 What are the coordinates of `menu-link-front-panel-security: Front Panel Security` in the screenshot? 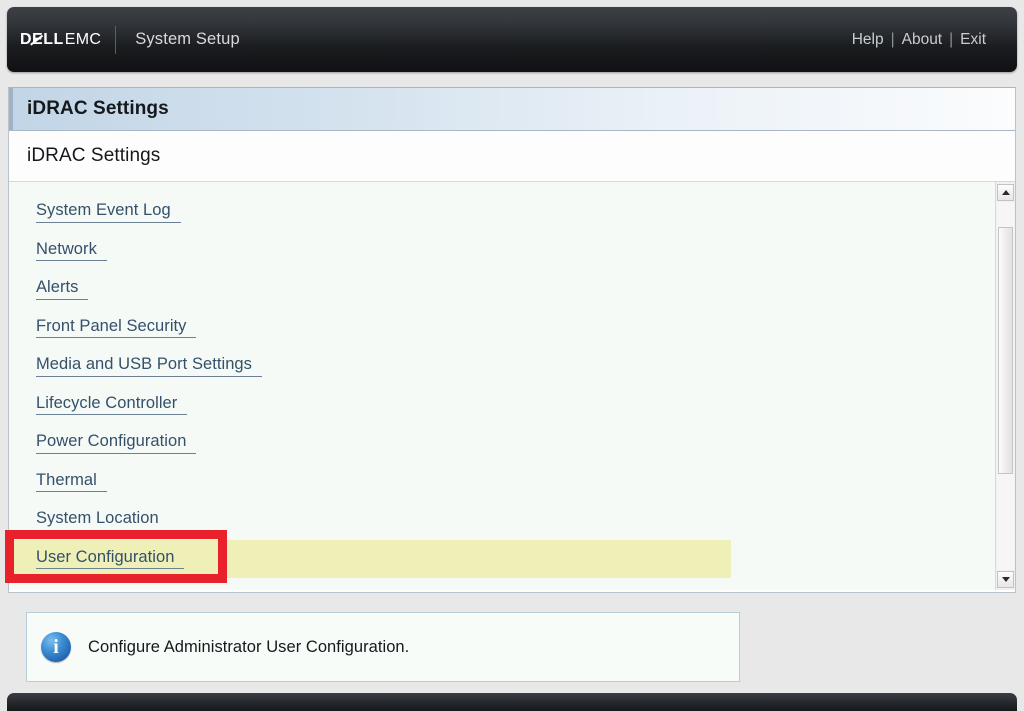 It's located at (116, 327).